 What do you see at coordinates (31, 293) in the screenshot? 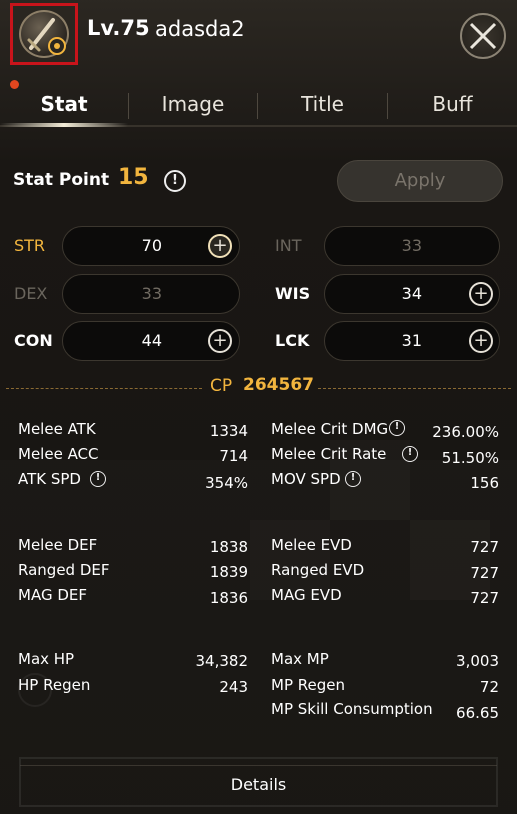
I see `stat-label-dex: DEX` at bounding box center [31, 293].